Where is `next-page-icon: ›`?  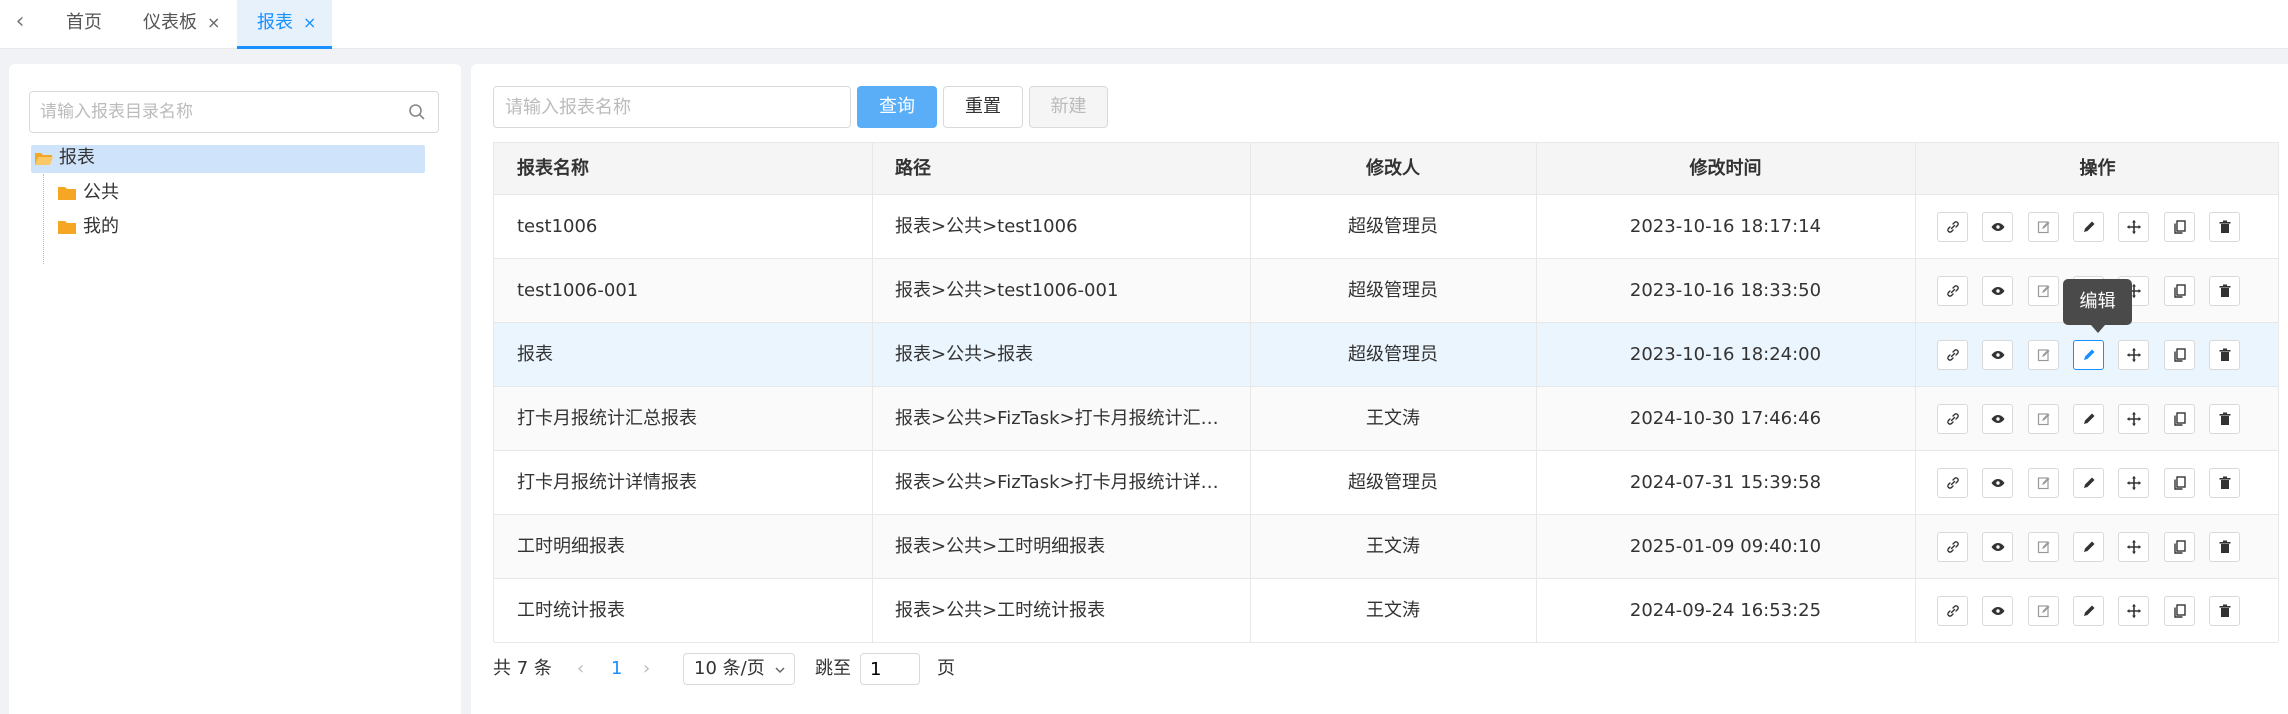 next-page-icon: › is located at coordinates (646, 669).